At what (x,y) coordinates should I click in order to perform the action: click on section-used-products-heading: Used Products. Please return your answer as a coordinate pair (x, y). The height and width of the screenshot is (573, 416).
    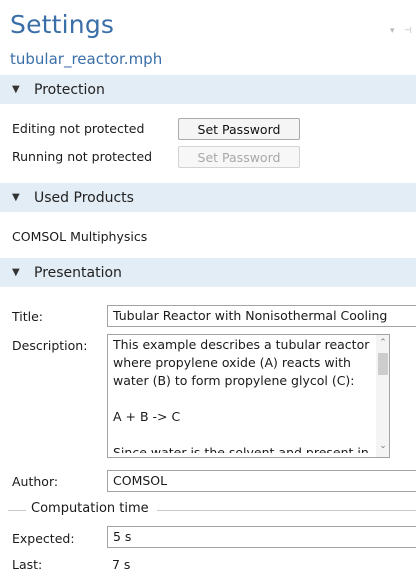
    Looking at the image, I should click on (84, 197).